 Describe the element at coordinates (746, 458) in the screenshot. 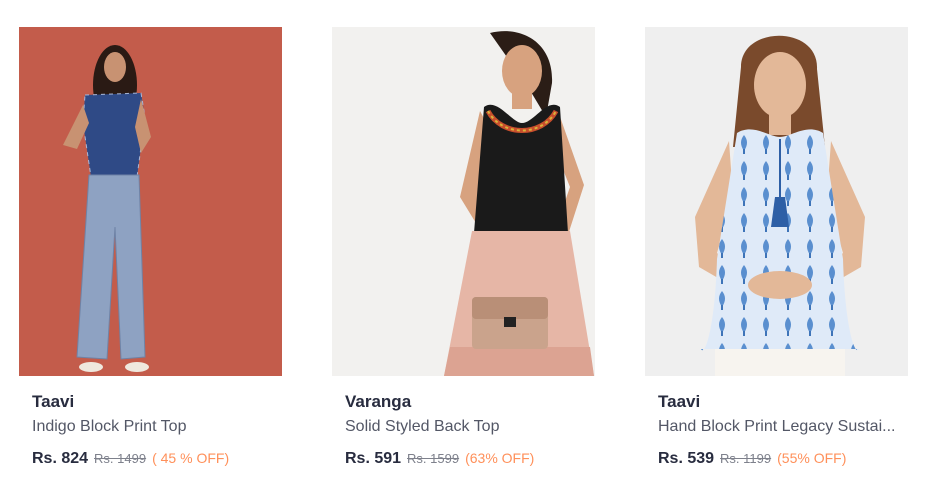

I see `product-mrp: Rs. 1199` at that location.